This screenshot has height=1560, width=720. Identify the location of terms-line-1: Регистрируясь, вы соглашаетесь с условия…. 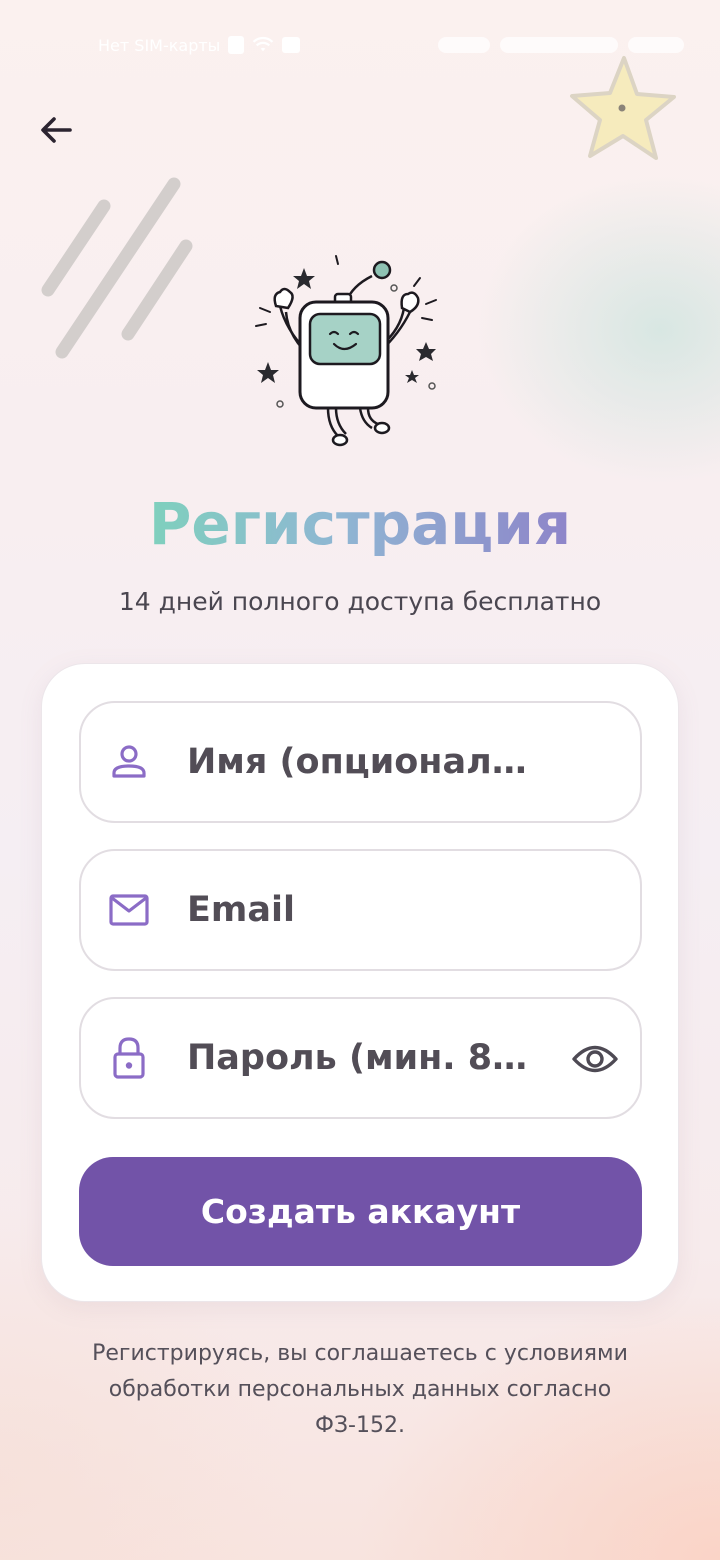
(360, 1353).